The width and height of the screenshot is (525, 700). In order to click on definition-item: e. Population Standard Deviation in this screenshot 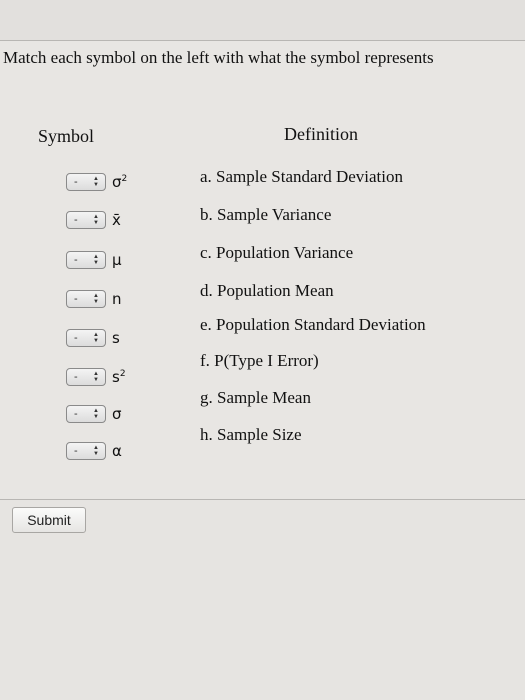, I will do `click(313, 324)`.